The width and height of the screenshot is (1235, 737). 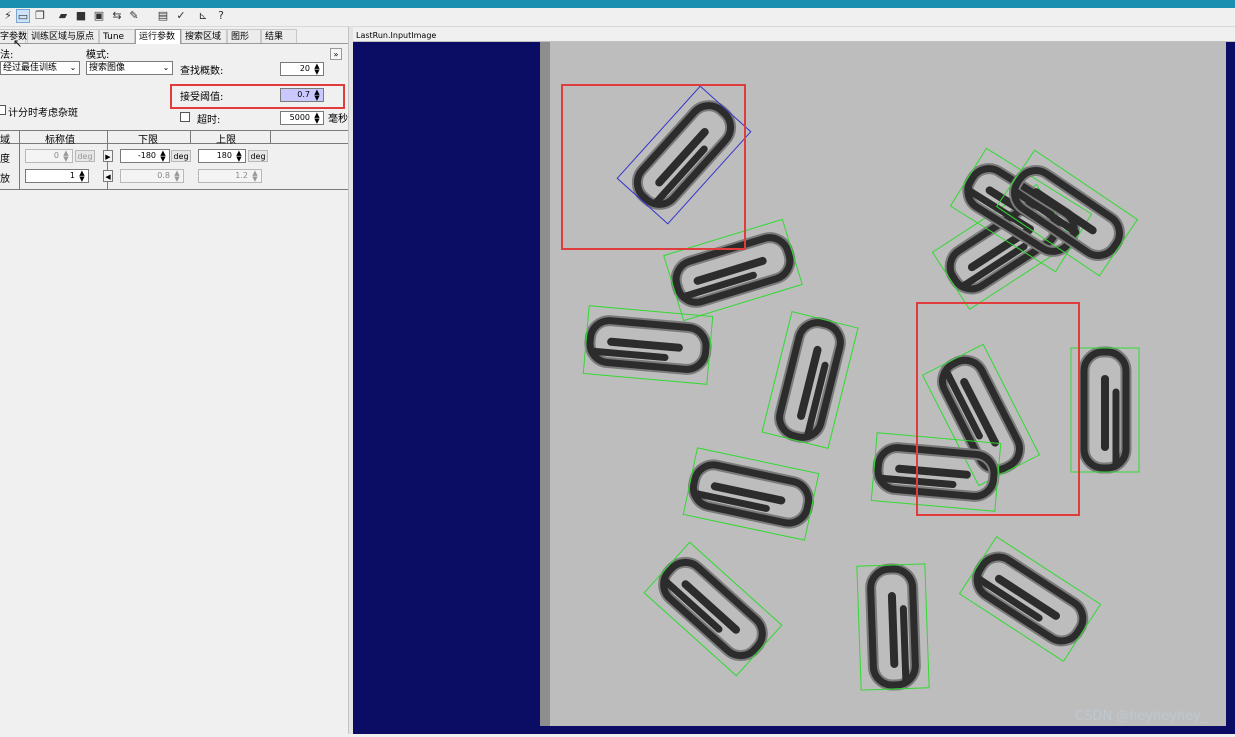 I want to click on high-angle-input: 180 ▲ ▼, so click(x=222, y=156).